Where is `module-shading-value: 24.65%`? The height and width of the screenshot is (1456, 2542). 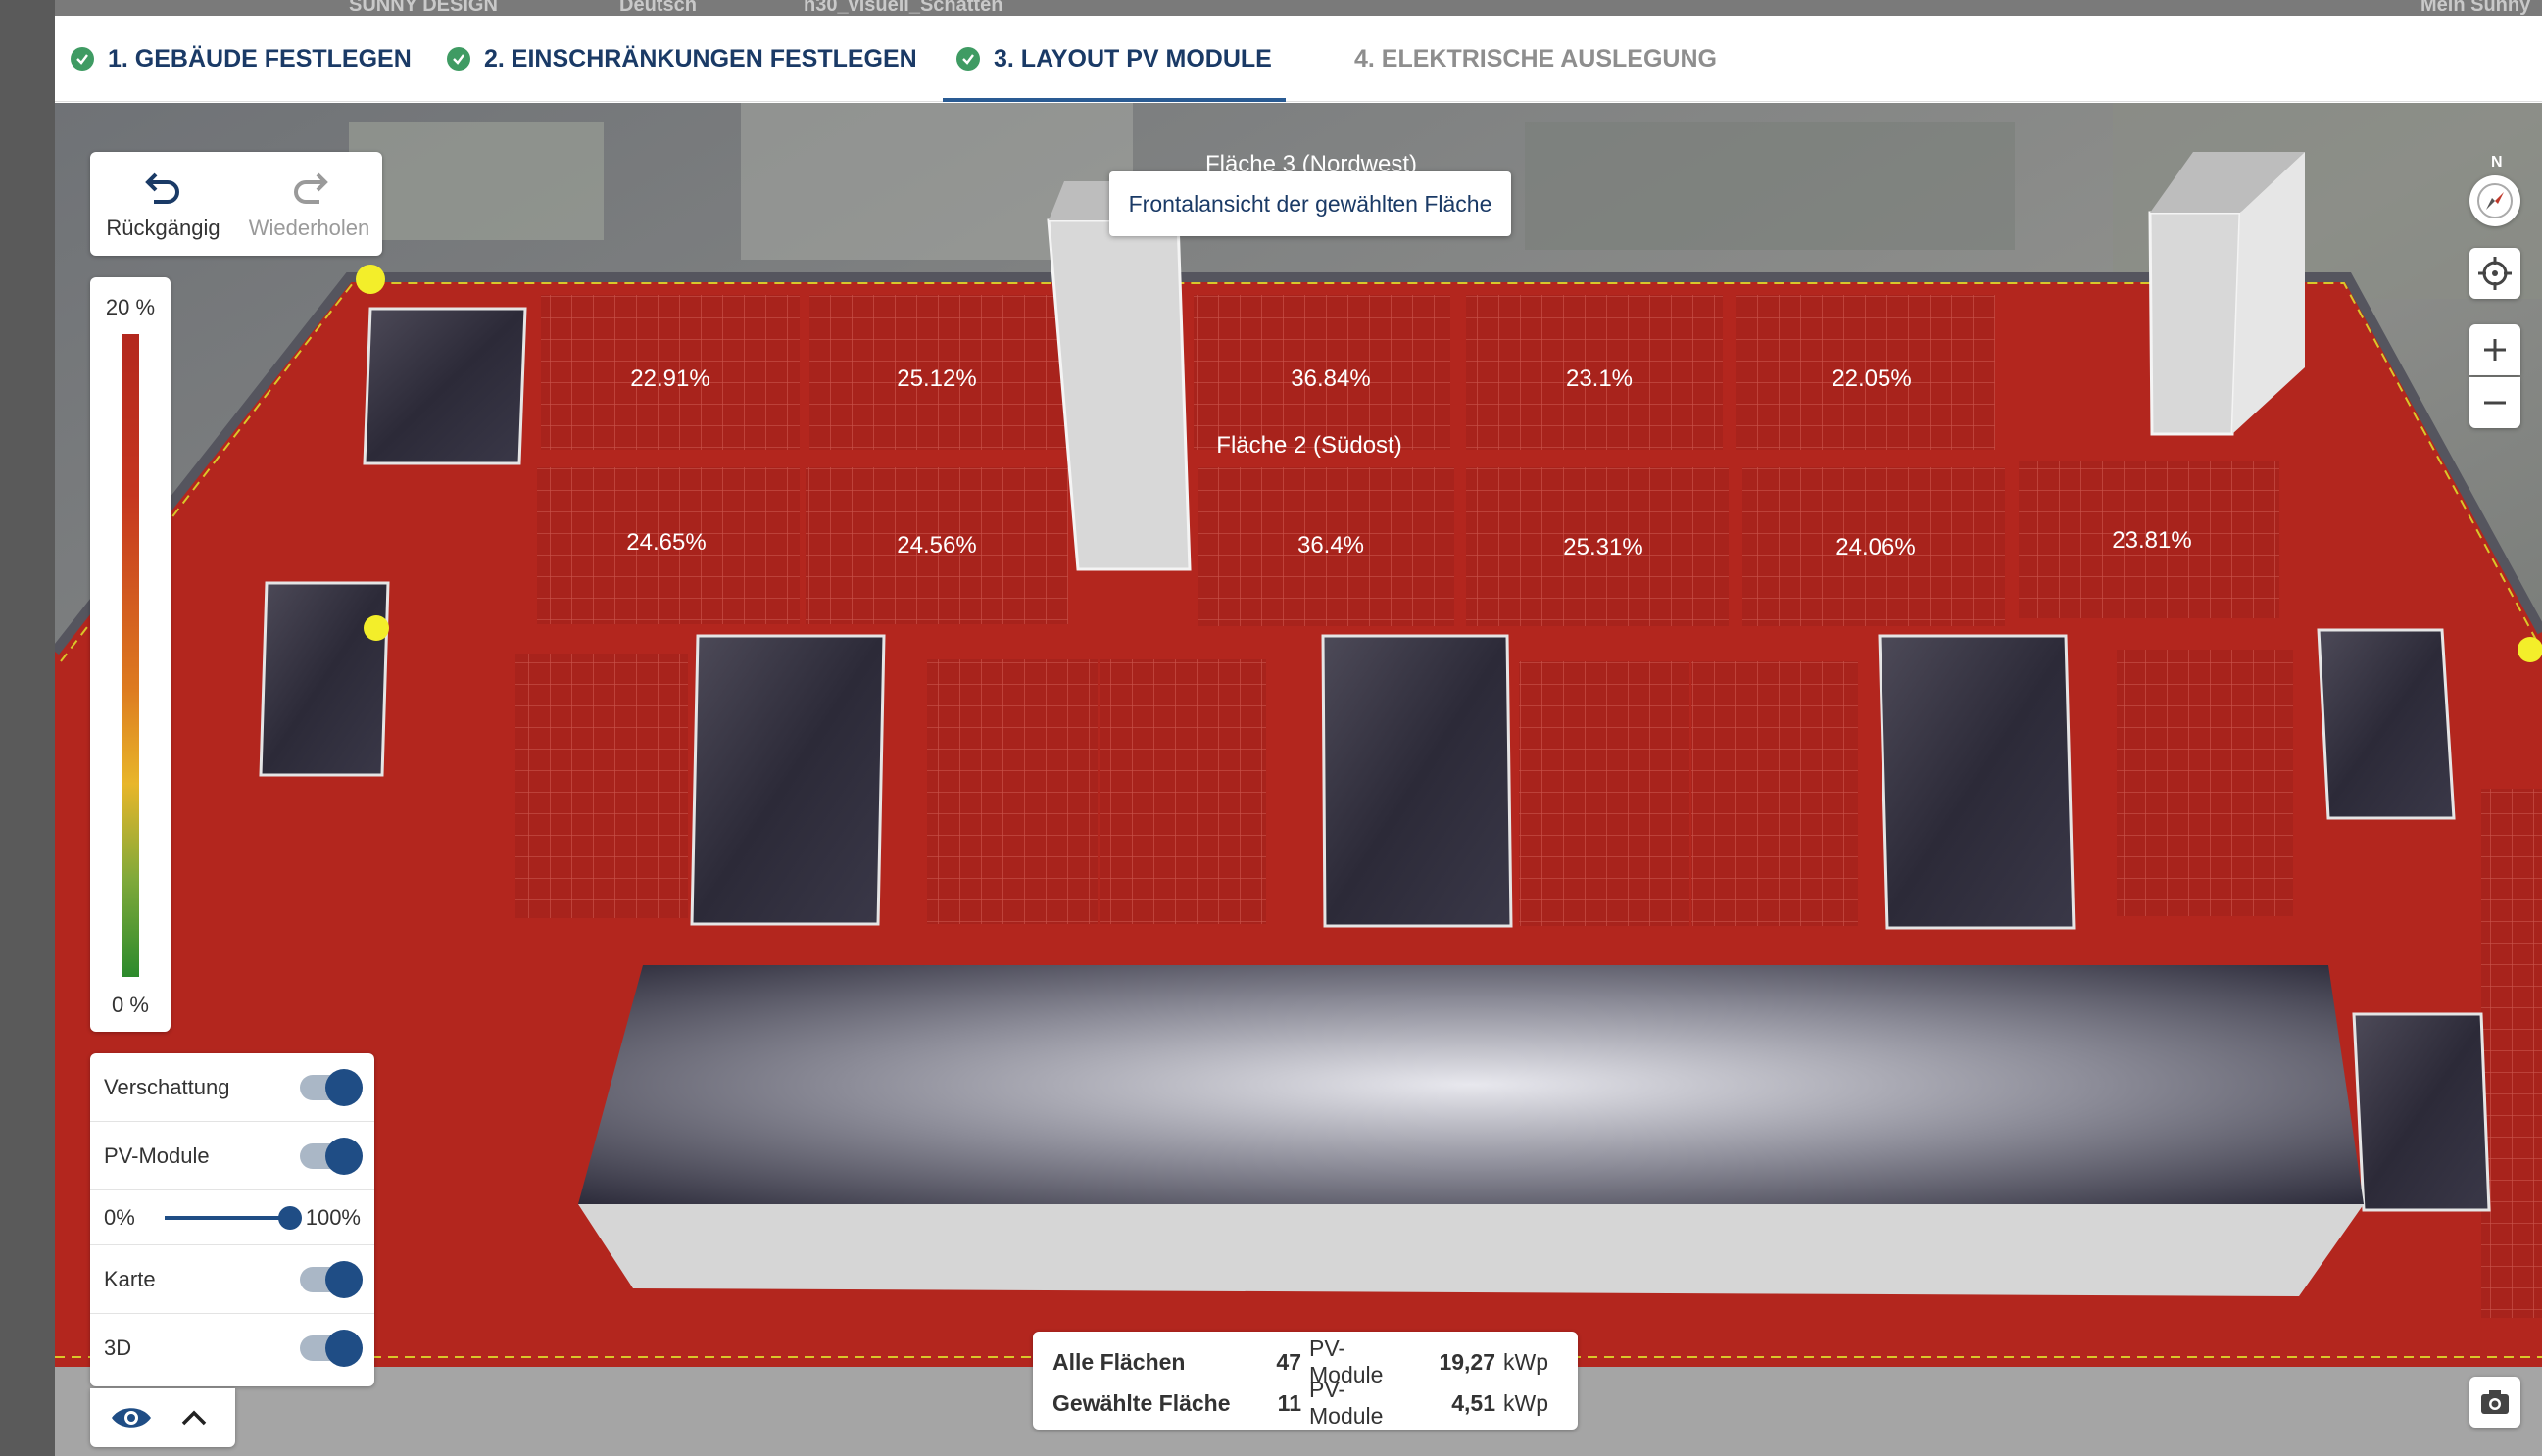
module-shading-value: 24.65% is located at coordinates (666, 542).